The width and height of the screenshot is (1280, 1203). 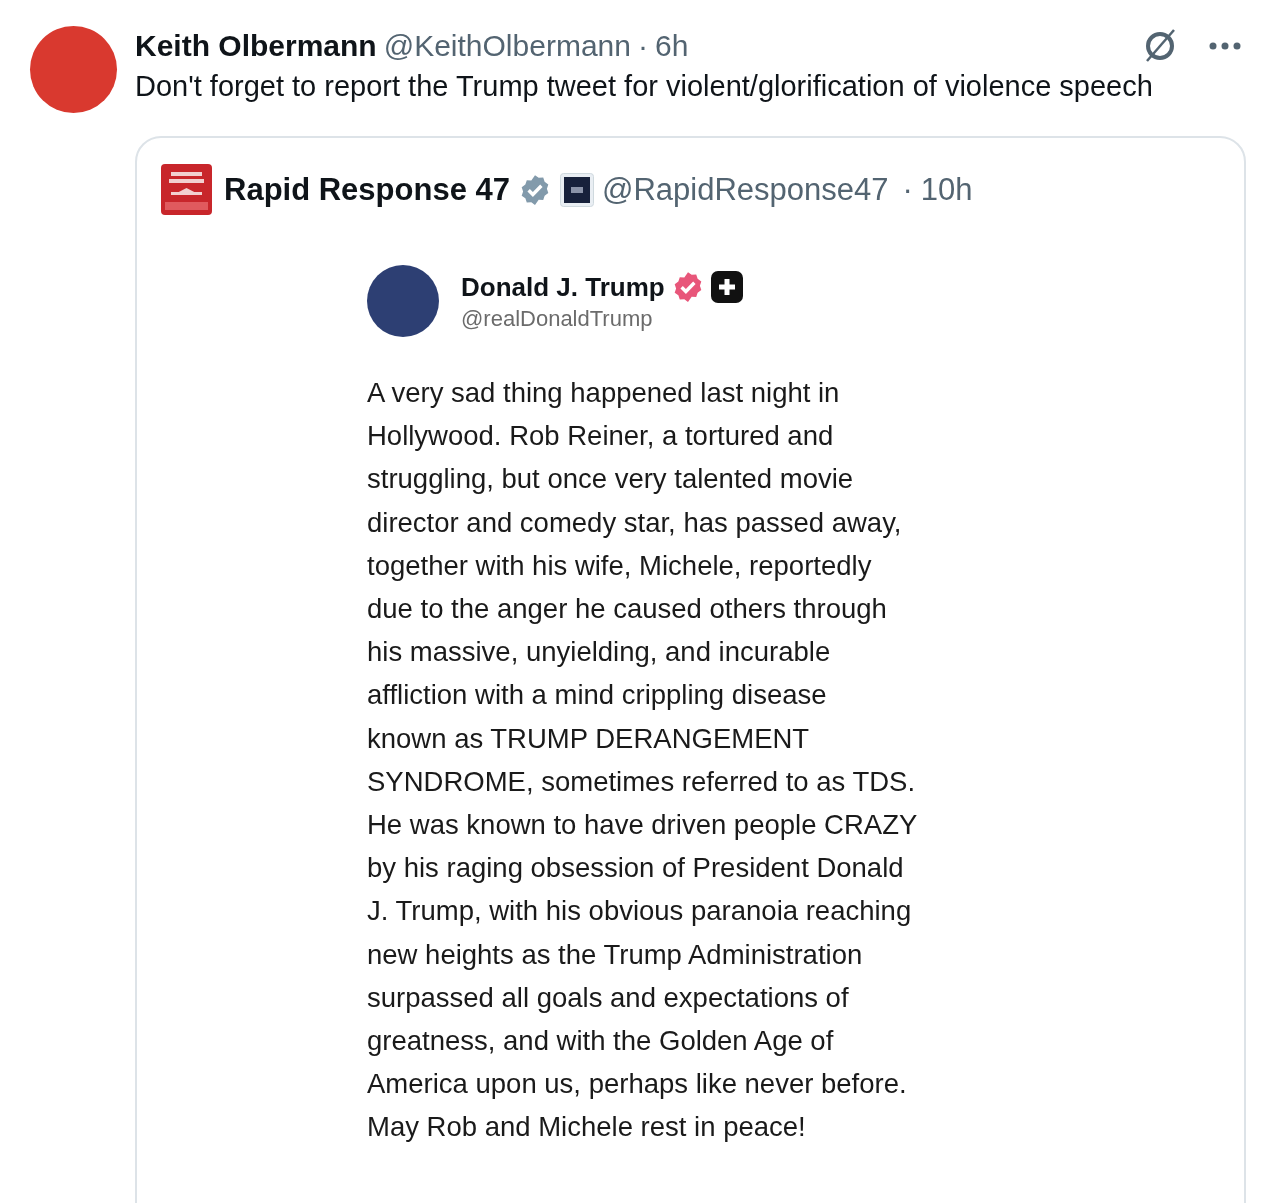 I want to click on screenshot-author-name: Donald J. Trump, so click(x=563, y=287).